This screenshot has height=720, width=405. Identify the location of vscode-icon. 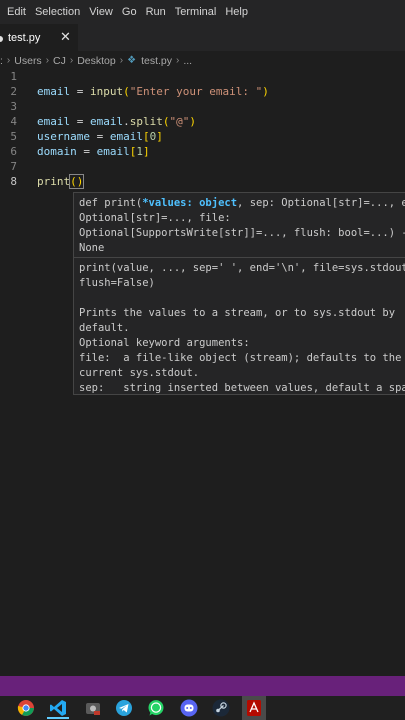
(58, 708).